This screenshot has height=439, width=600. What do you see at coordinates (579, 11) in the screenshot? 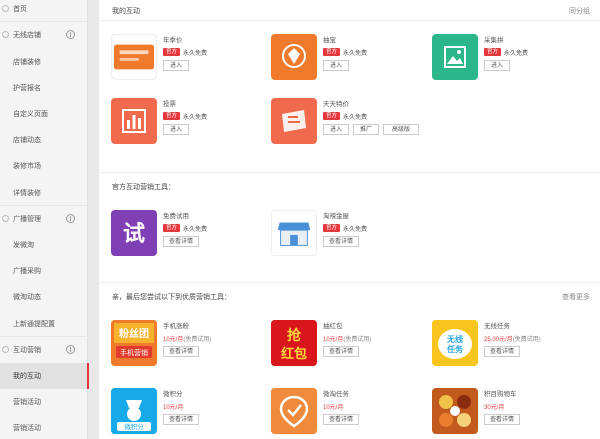
I see `group-link: 同分组` at bounding box center [579, 11].